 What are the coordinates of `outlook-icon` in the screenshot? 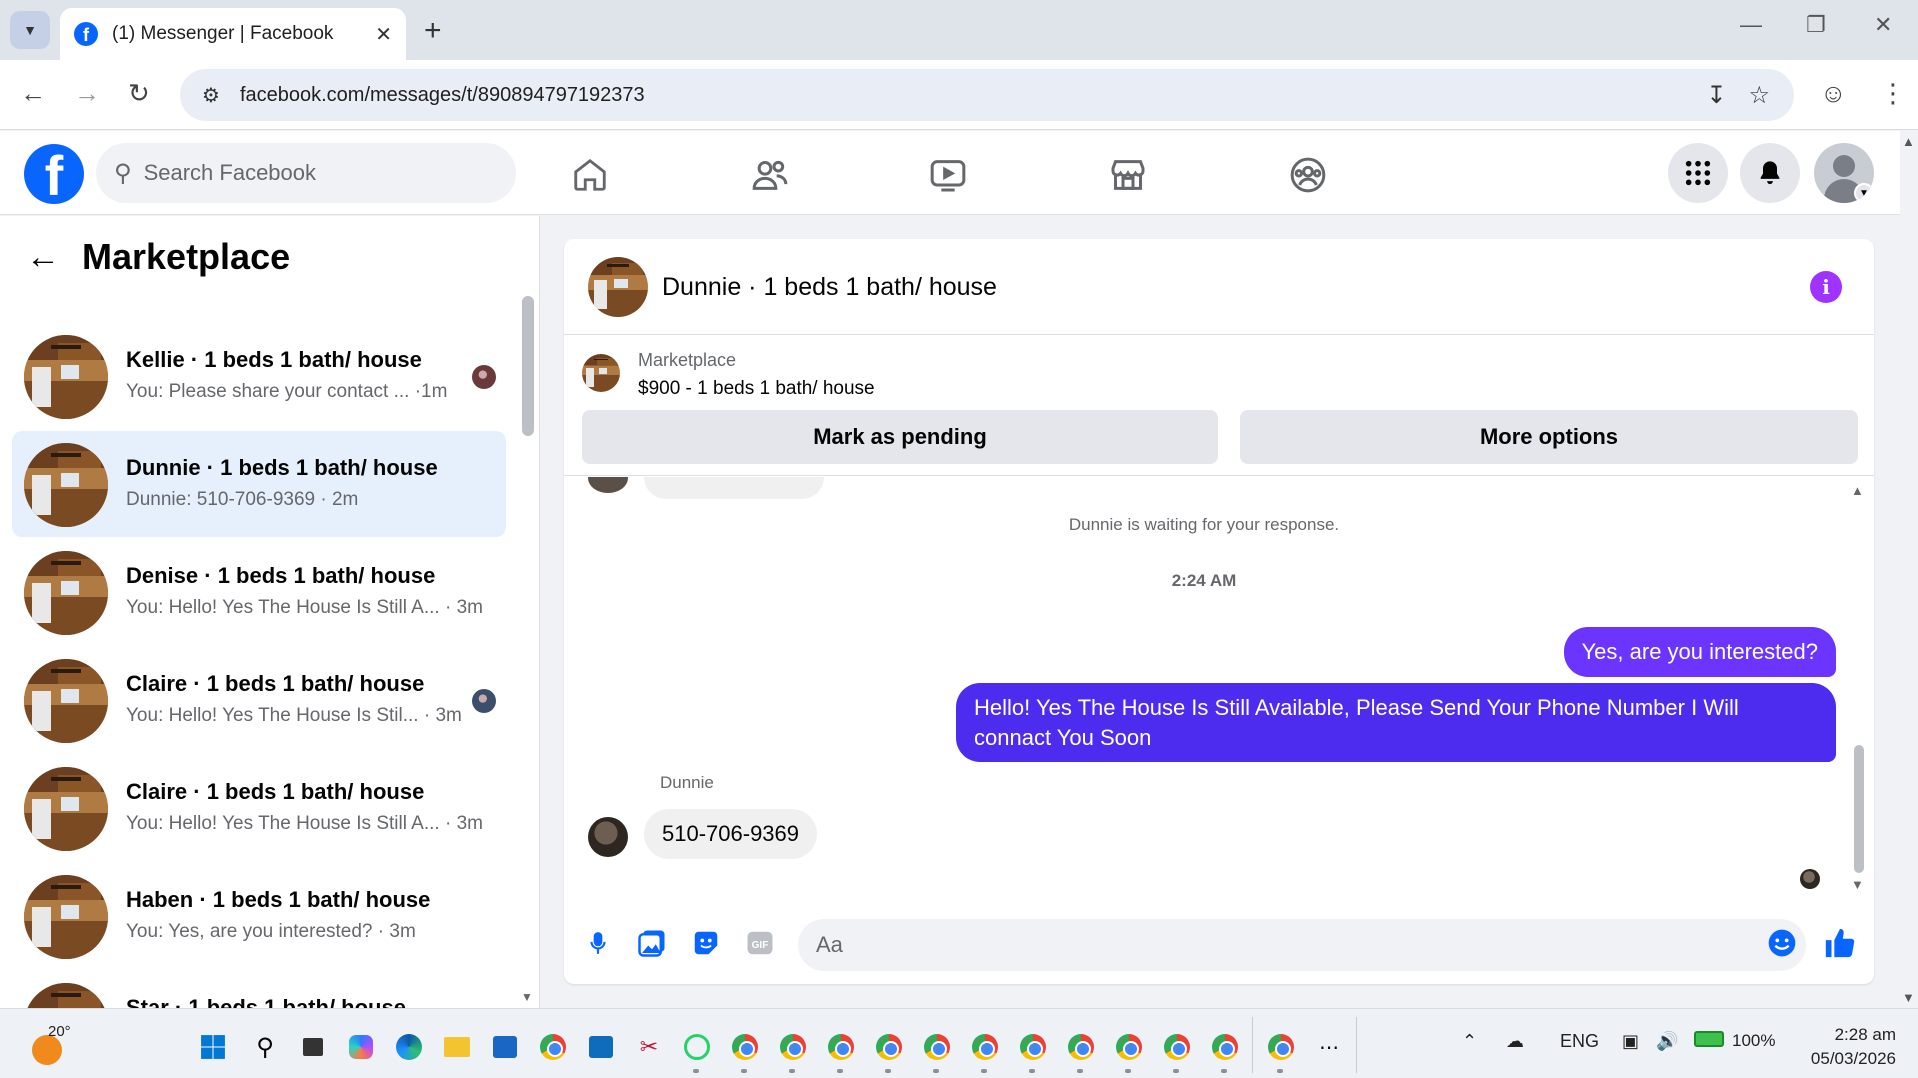 It's located at (601, 1047).